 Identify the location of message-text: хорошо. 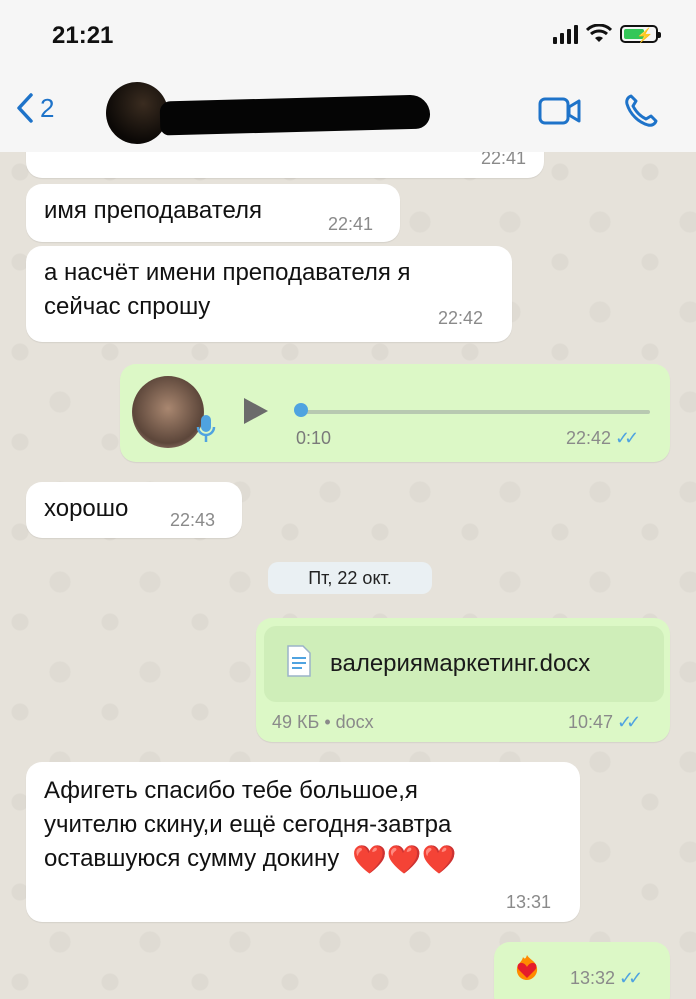
(86, 508).